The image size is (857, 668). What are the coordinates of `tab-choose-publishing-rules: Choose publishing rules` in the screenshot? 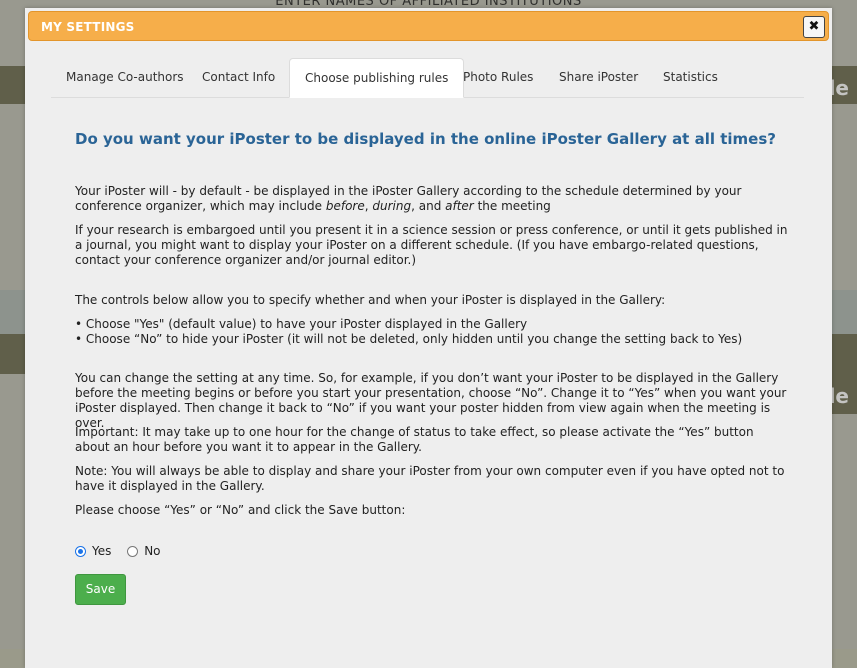 It's located at (377, 78).